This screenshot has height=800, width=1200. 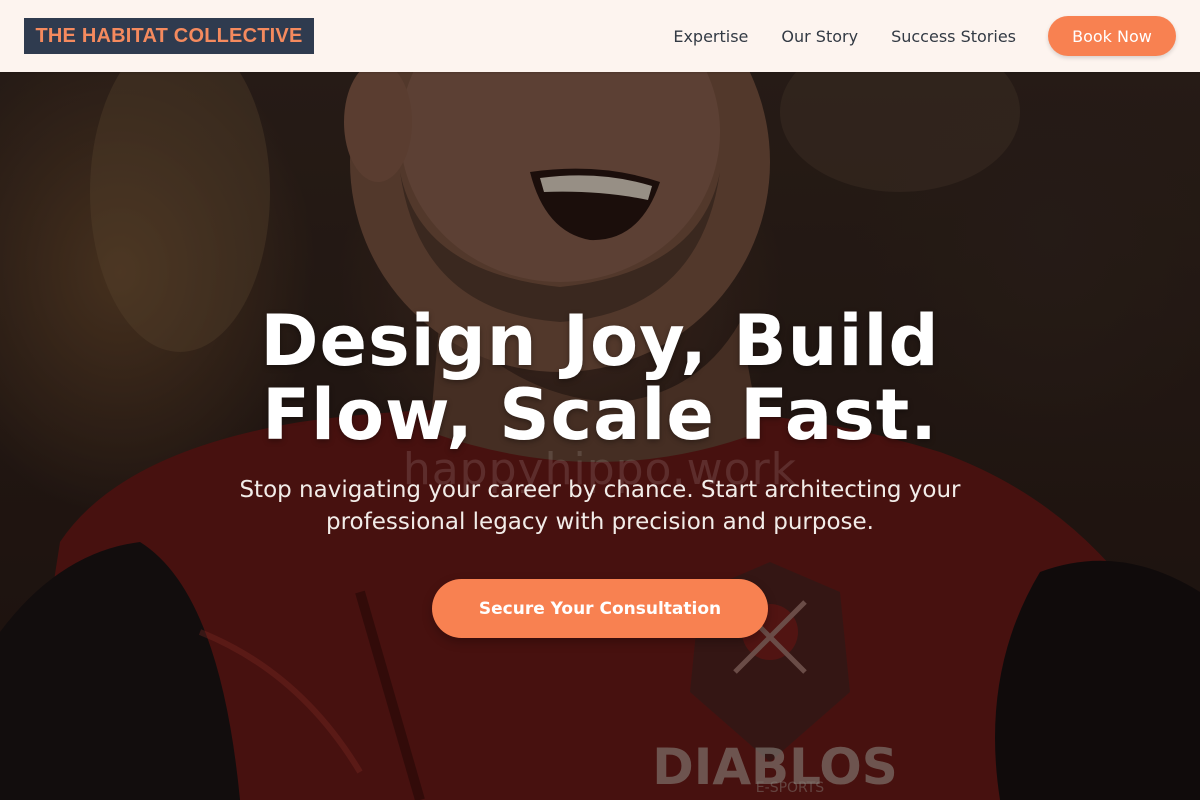 I want to click on hero-headline-line-1: Design Joy, Build, so click(x=600, y=341).